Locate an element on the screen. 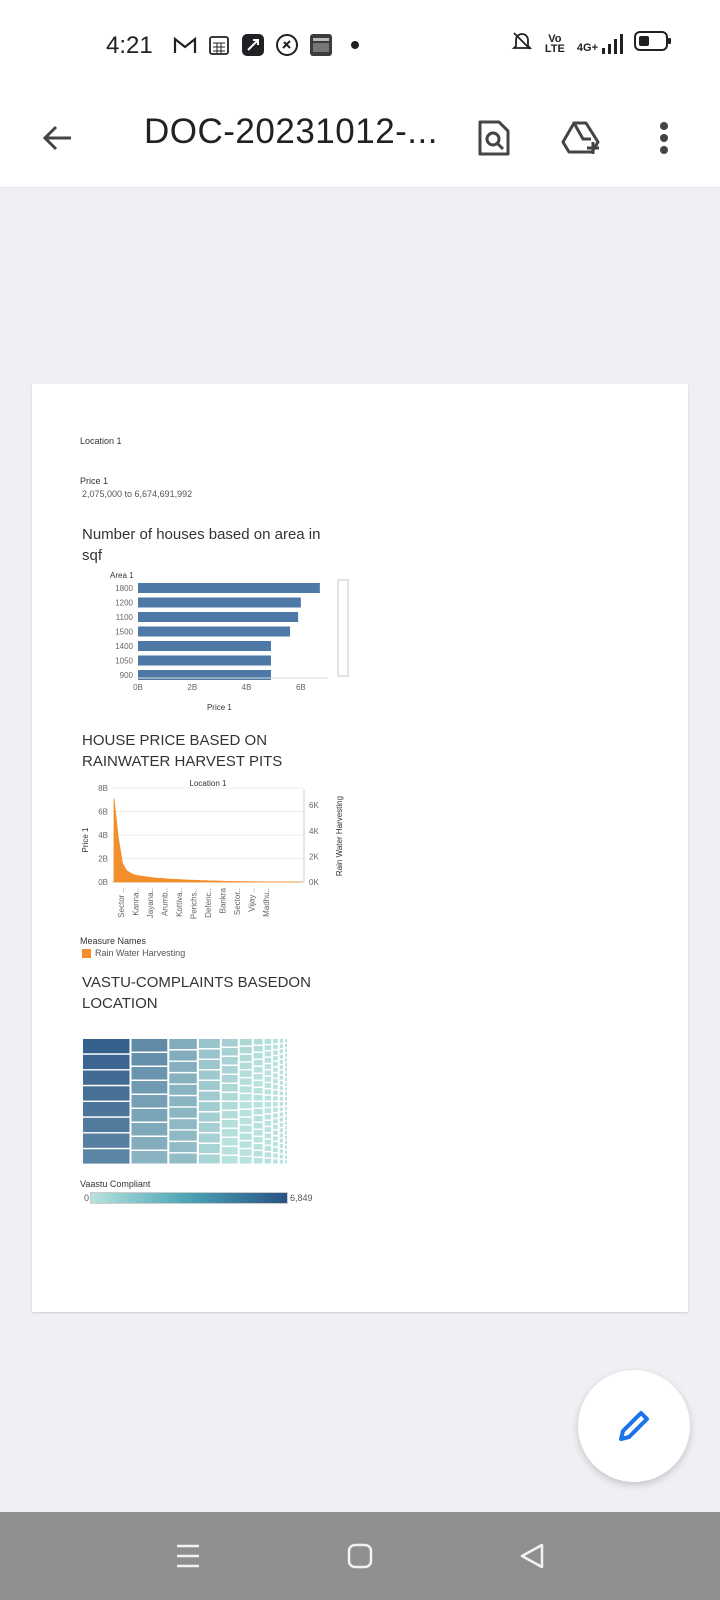  mute-icon is located at coordinates (522, 43).